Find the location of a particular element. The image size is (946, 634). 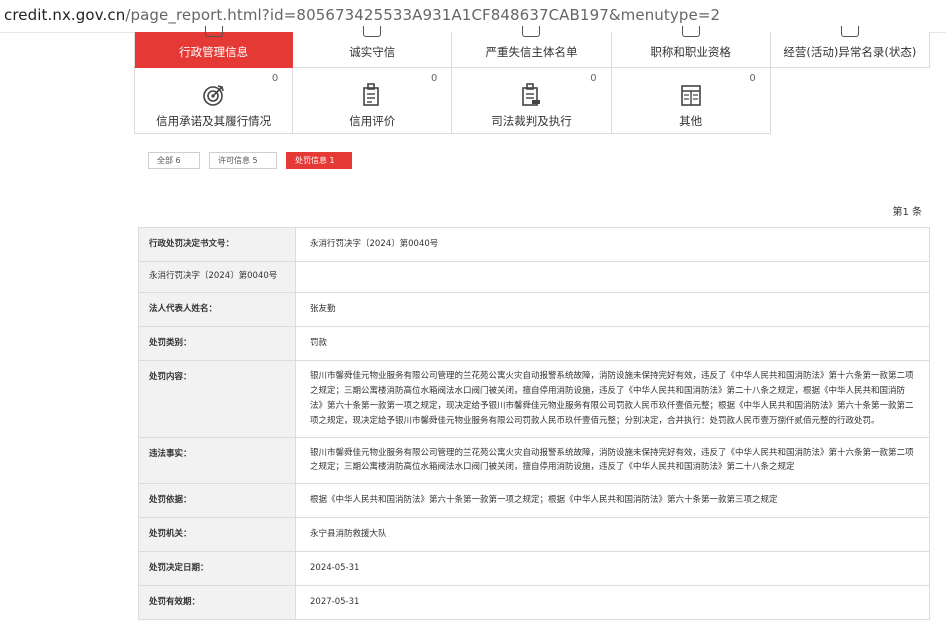

menu-tab-label: 行政管理信息 is located at coordinates (214, 52).